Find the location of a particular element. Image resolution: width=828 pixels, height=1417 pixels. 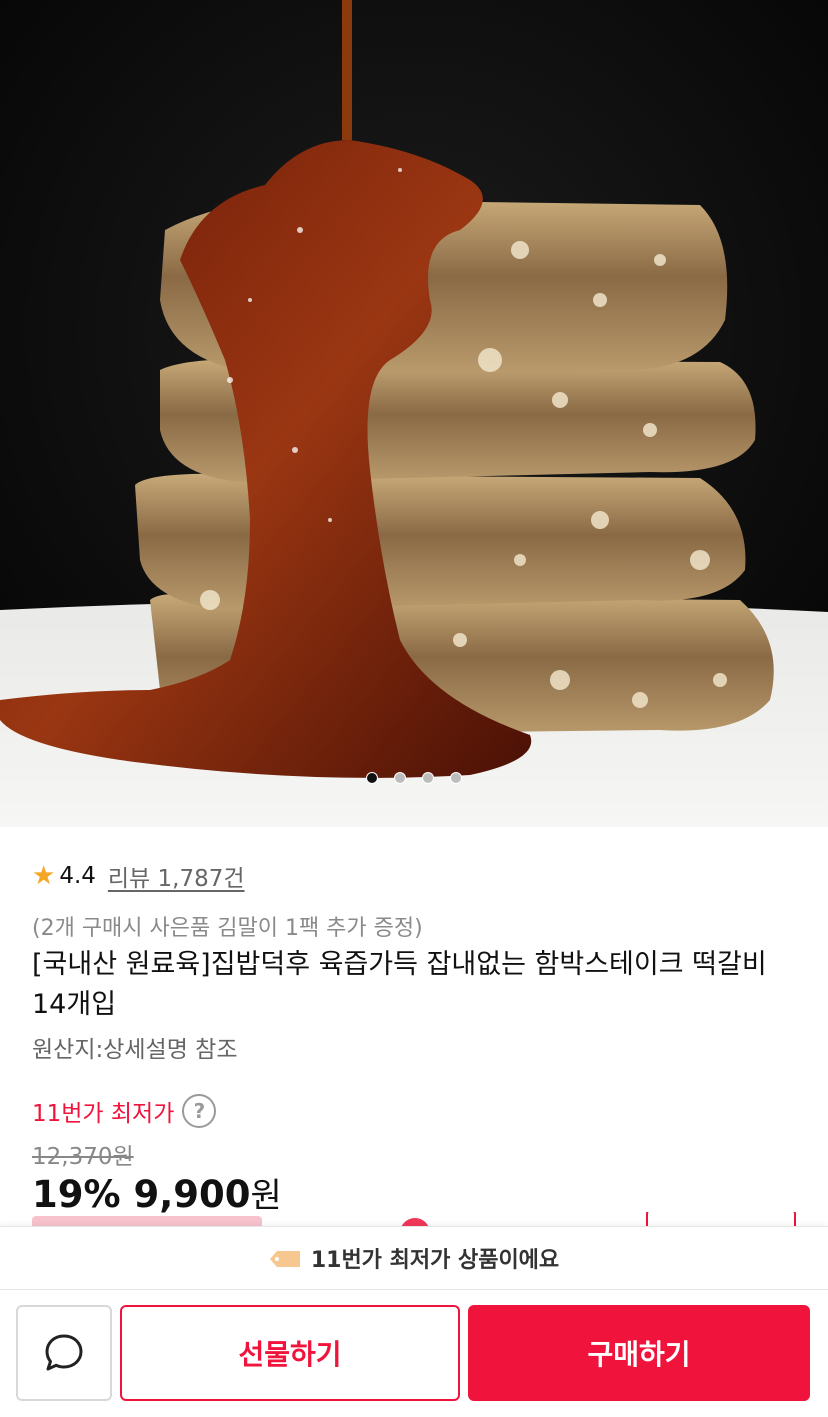

lowest-price-label-row: 11번가 최저가 ? is located at coordinates (124, 1111).